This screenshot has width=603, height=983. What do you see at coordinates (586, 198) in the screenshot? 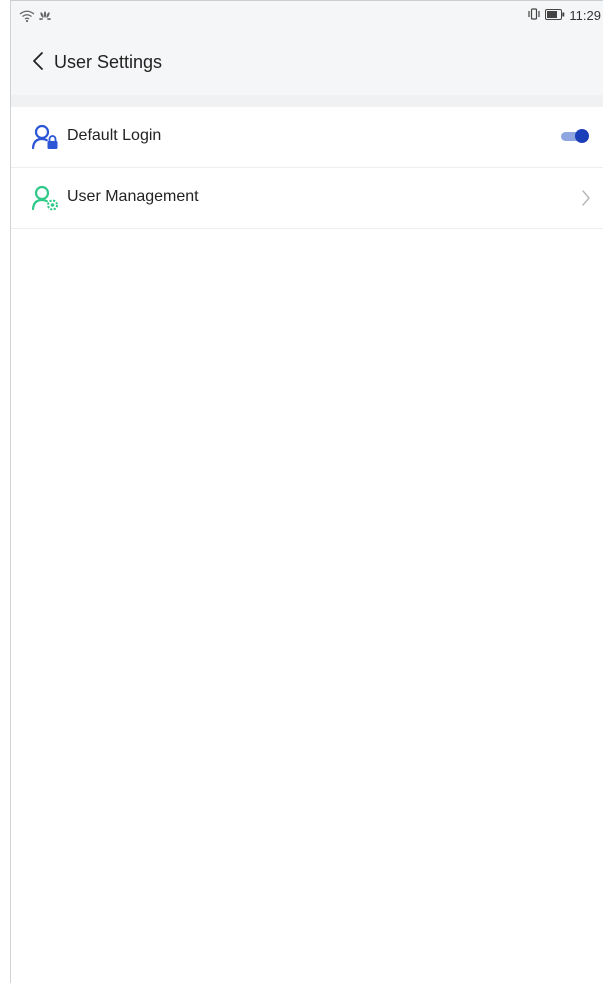
I see `chevron-right-icon` at bounding box center [586, 198].